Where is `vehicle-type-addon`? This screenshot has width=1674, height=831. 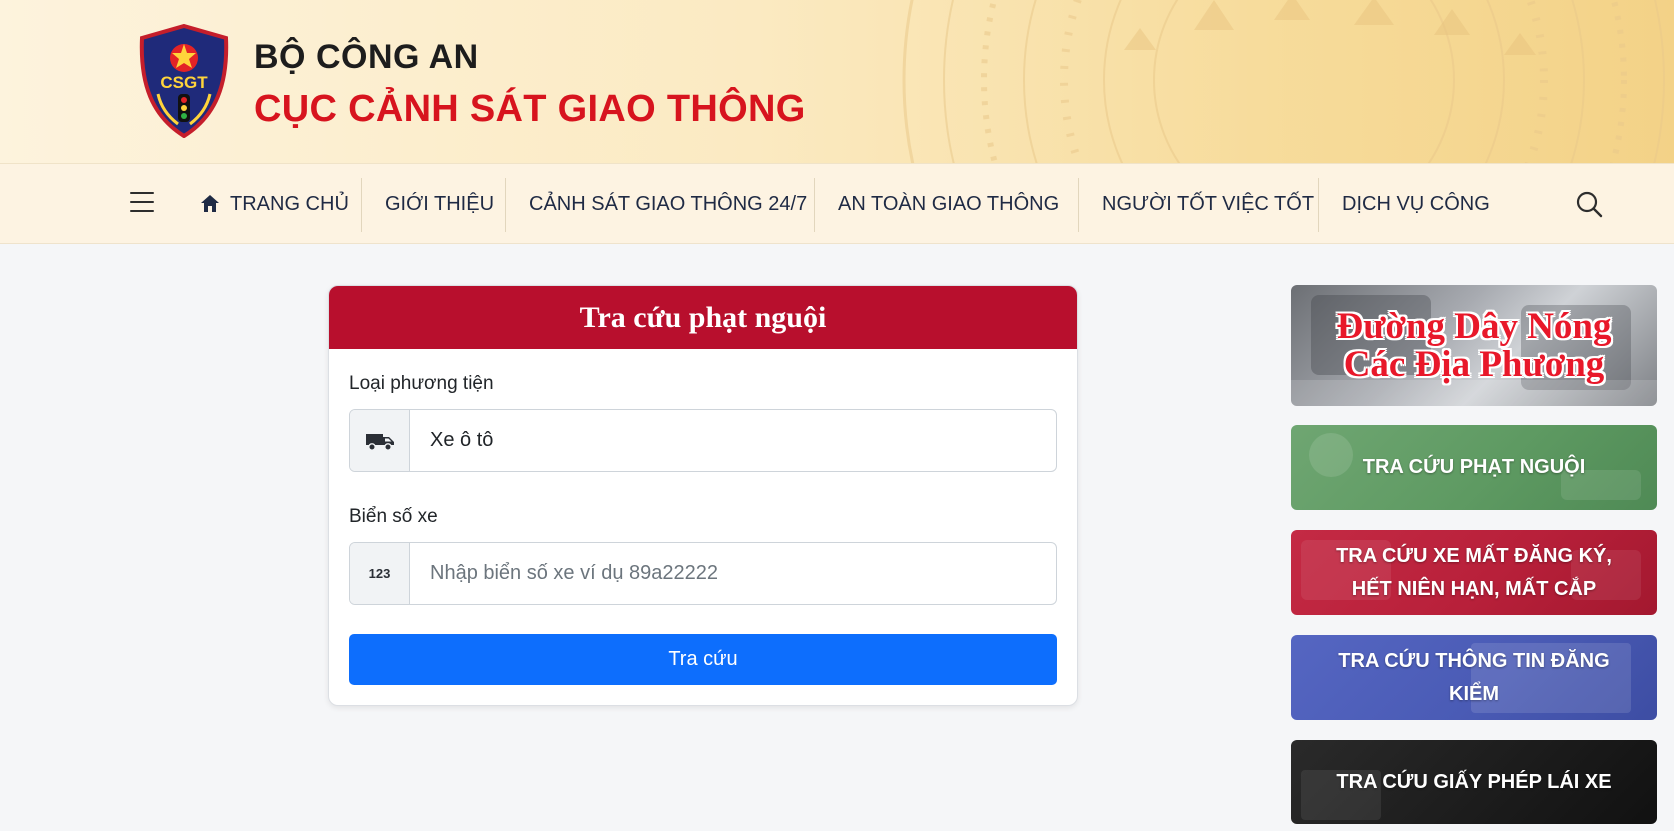 vehicle-type-addon is located at coordinates (380, 440).